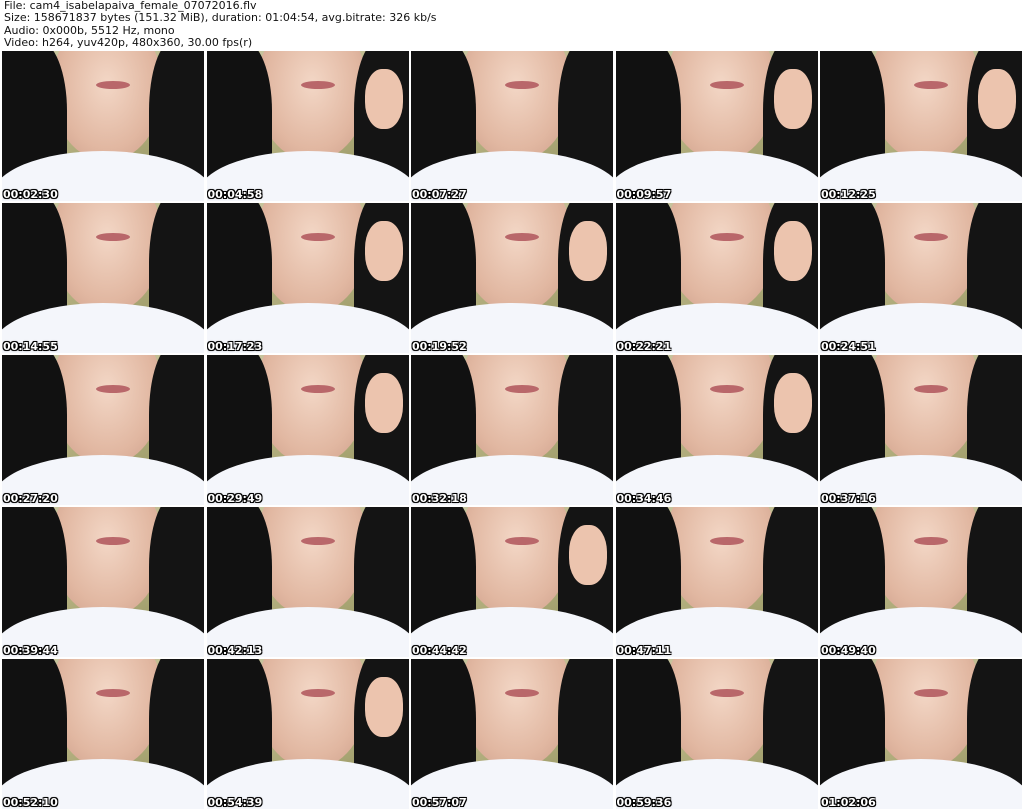 The height and width of the screenshot is (811, 1024). What do you see at coordinates (716, 126) in the screenshot?
I see `video-thumbnail: 00:09:57` at bounding box center [716, 126].